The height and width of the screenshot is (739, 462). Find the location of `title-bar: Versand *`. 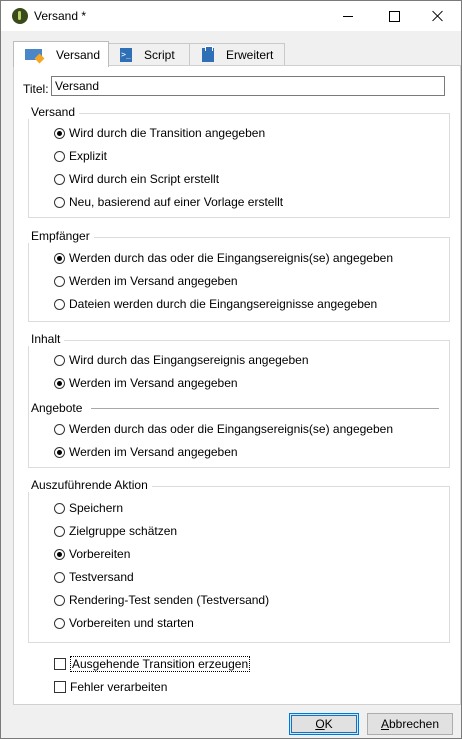

title-bar: Versand * is located at coordinates (231, 16).